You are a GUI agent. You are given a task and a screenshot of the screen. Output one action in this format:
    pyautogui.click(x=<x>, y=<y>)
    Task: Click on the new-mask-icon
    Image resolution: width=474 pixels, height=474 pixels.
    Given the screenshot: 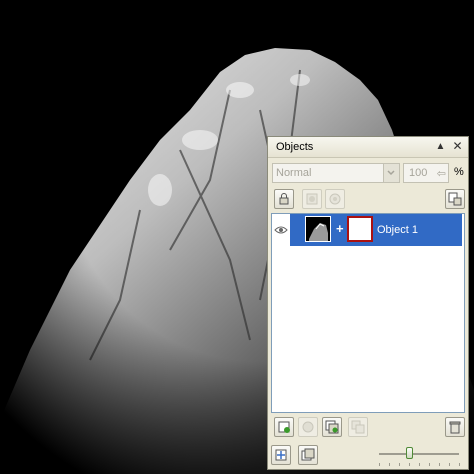 What is the action you would take?
    pyautogui.click(x=332, y=427)
    